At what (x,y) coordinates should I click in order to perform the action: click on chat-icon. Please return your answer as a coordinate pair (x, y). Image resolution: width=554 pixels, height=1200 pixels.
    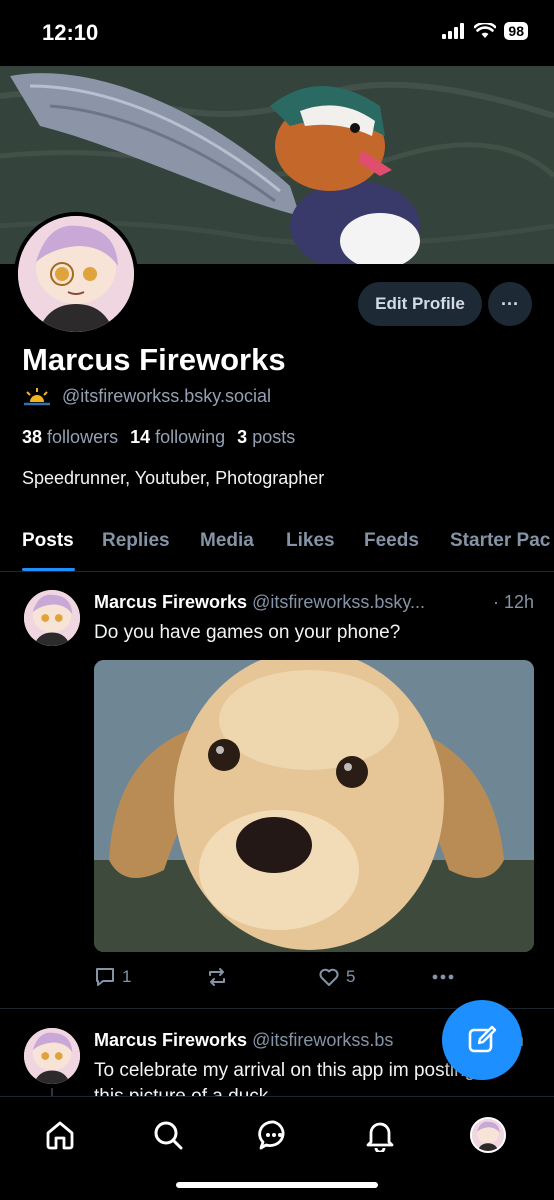
    Looking at the image, I should click on (271, 1135).